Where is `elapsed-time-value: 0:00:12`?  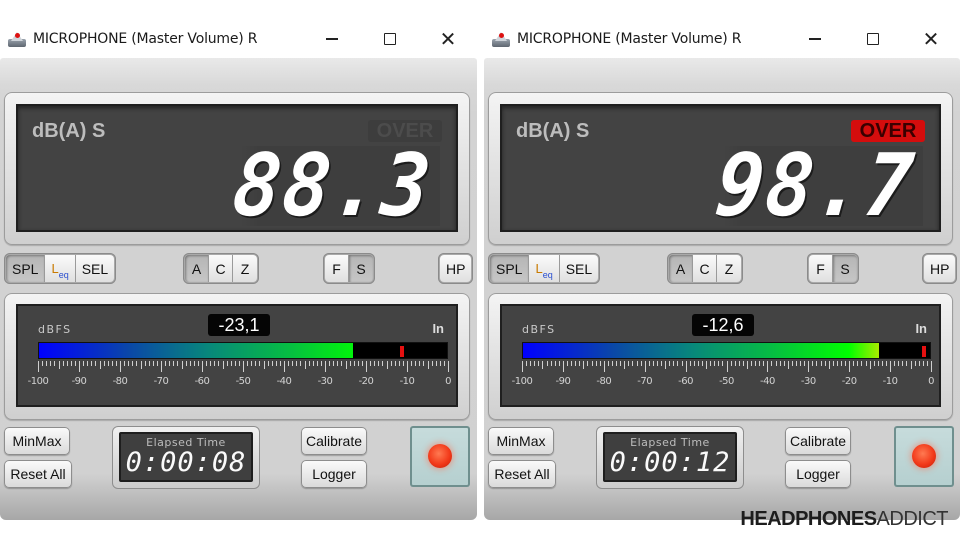 elapsed-time-value: 0:00:12 is located at coordinates (670, 462).